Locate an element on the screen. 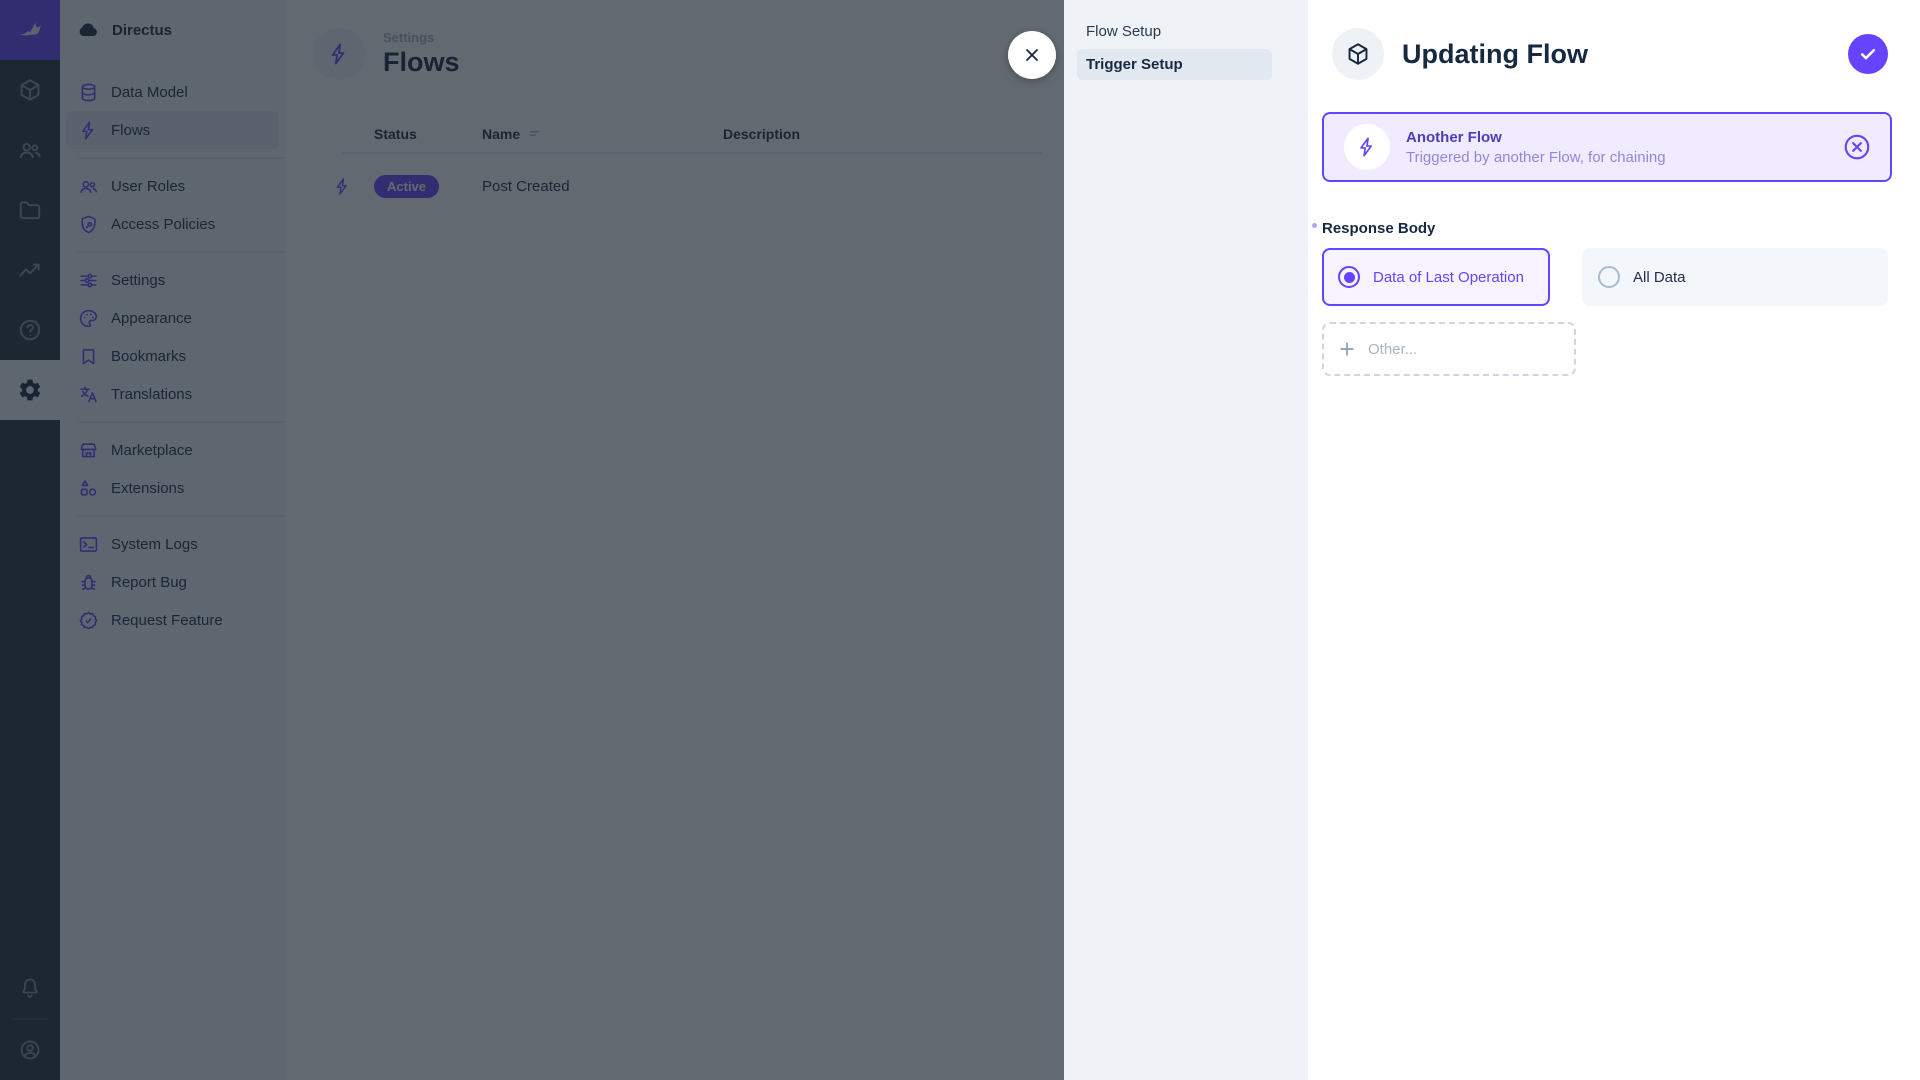 The height and width of the screenshot is (1080, 1920). close-icon is located at coordinates (1032, 55).